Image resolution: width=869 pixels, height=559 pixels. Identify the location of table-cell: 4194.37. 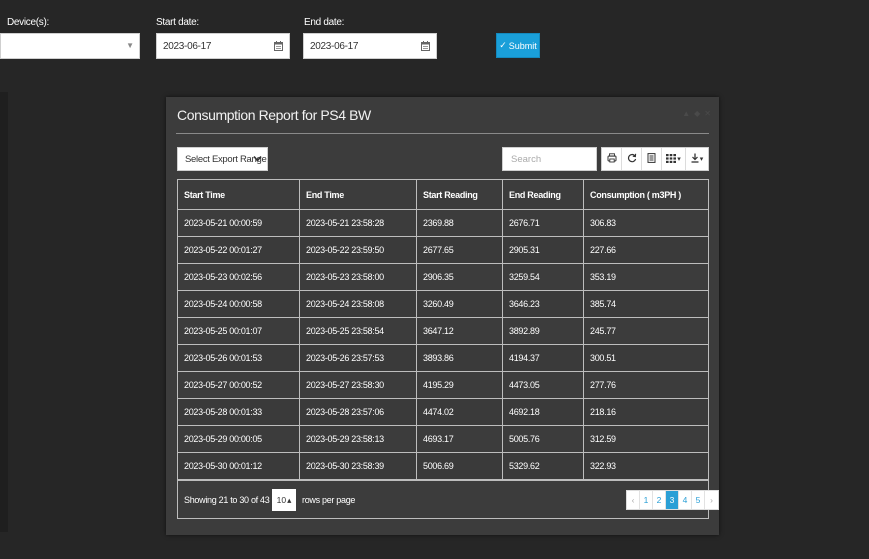
(543, 358).